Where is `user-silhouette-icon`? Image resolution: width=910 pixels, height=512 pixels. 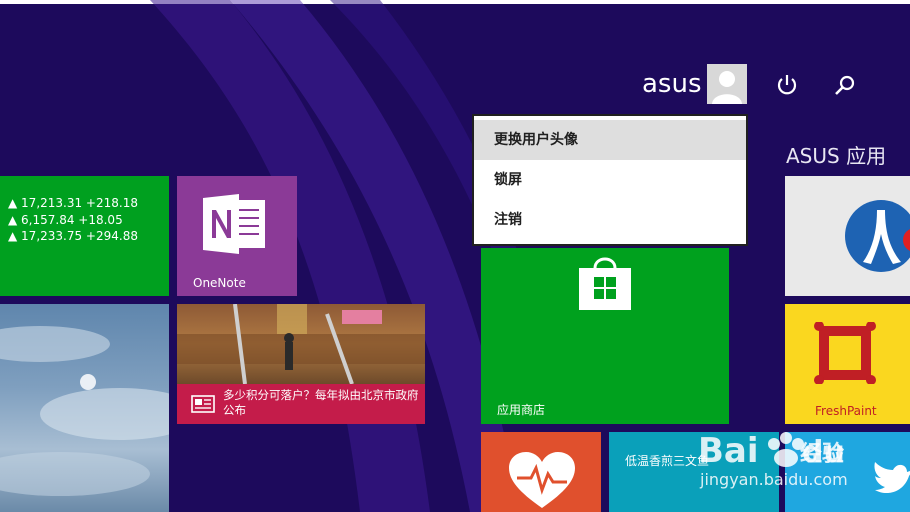 user-silhouette-icon is located at coordinates (727, 84).